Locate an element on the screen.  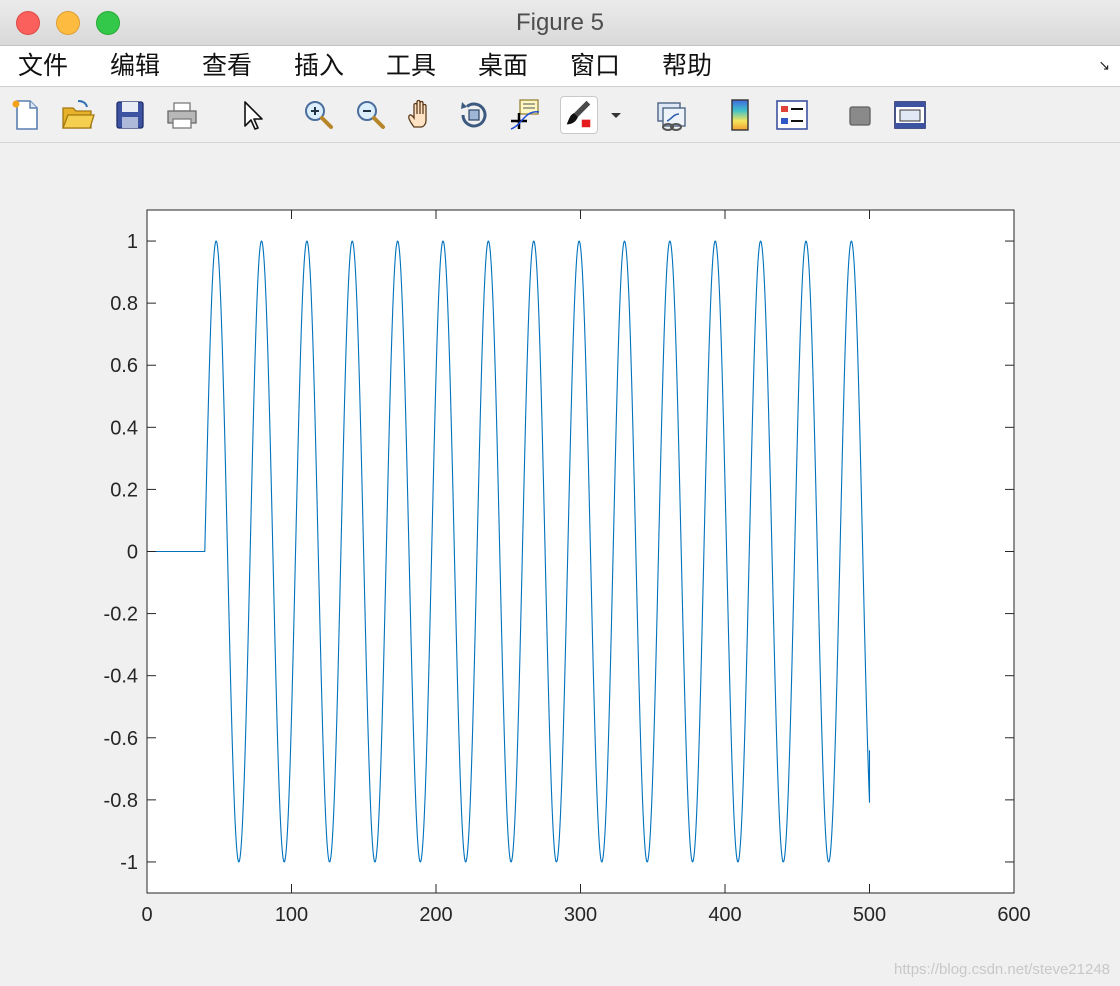
zoom-out-icon is located at coordinates (370, 115).